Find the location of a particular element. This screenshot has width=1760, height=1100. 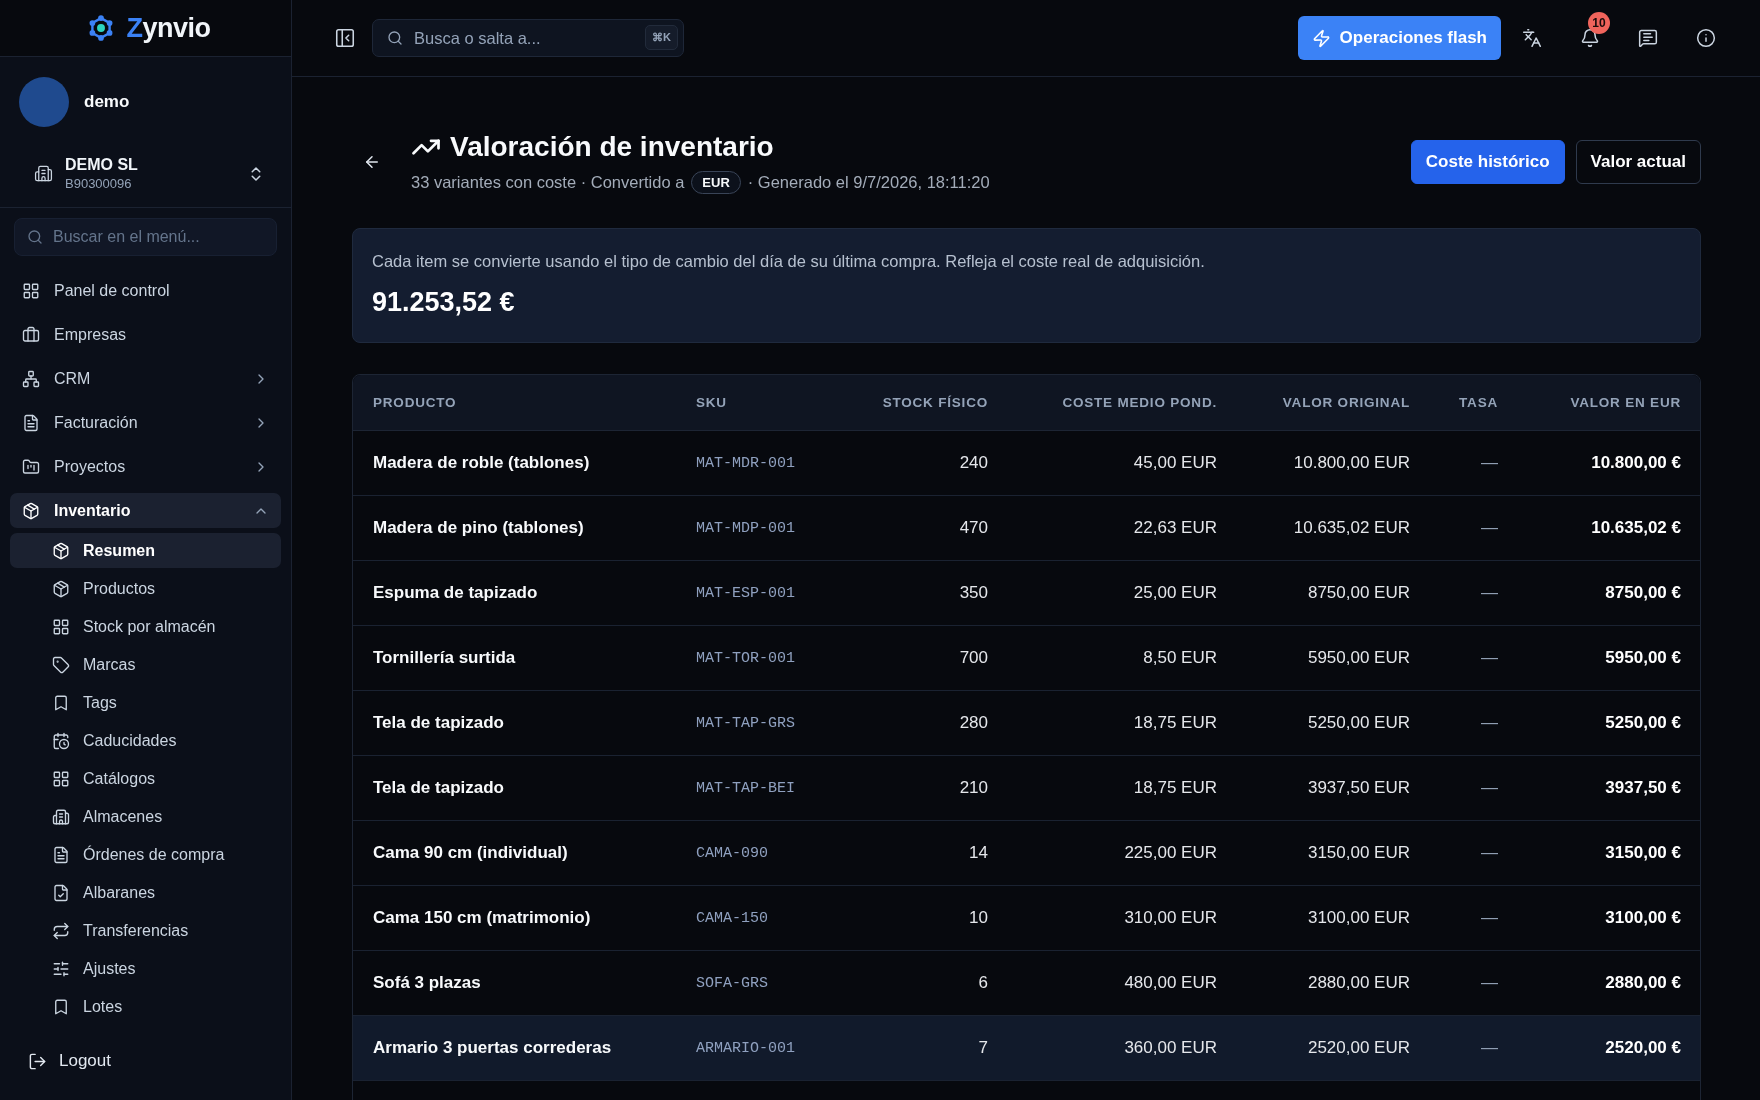

nav-item: Proyectos is located at coordinates (145, 466).